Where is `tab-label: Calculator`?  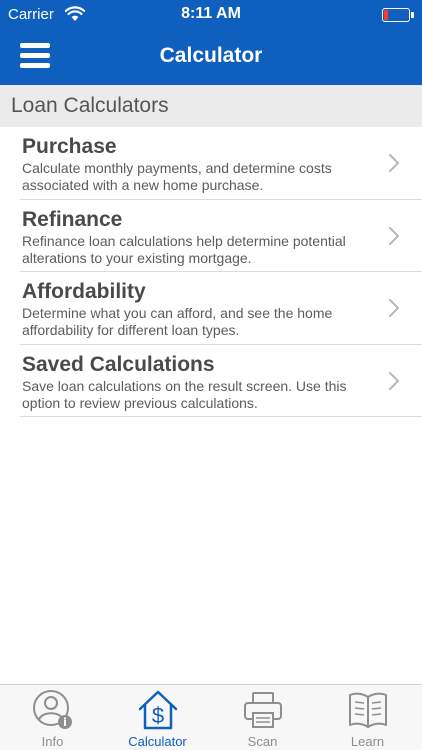
tab-label: Calculator is located at coordinates (157, 741).